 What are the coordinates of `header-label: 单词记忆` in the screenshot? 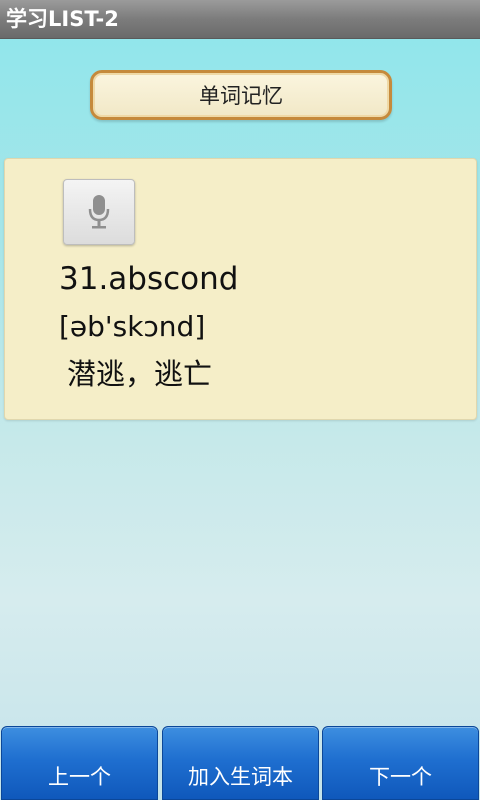 It's located at (241, 96).